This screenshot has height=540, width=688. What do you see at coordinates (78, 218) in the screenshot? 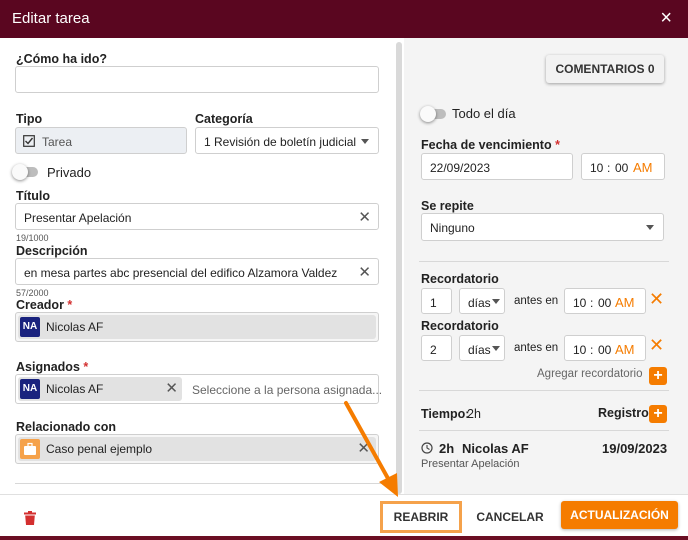
I see `titulo-value: Presentar Apelación` at bounding box center [78, 218].